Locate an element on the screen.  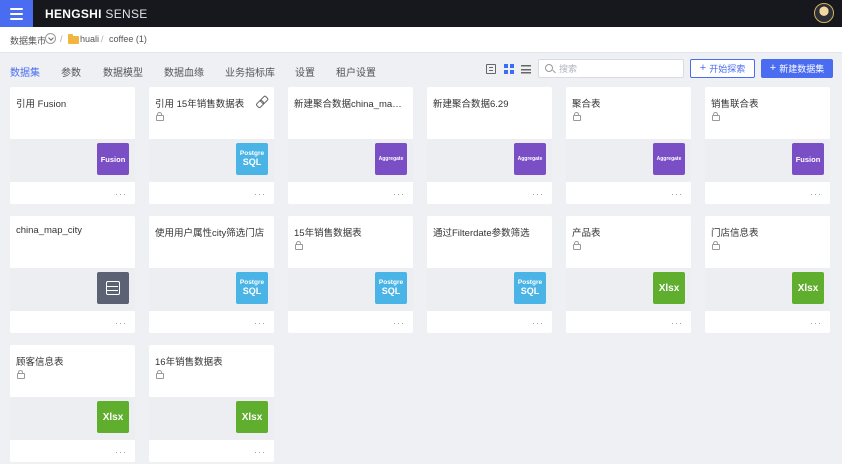
dataset-card: 引用 15年销售数据表 Postgre SQL ··· is located at coordinates (211, 145).